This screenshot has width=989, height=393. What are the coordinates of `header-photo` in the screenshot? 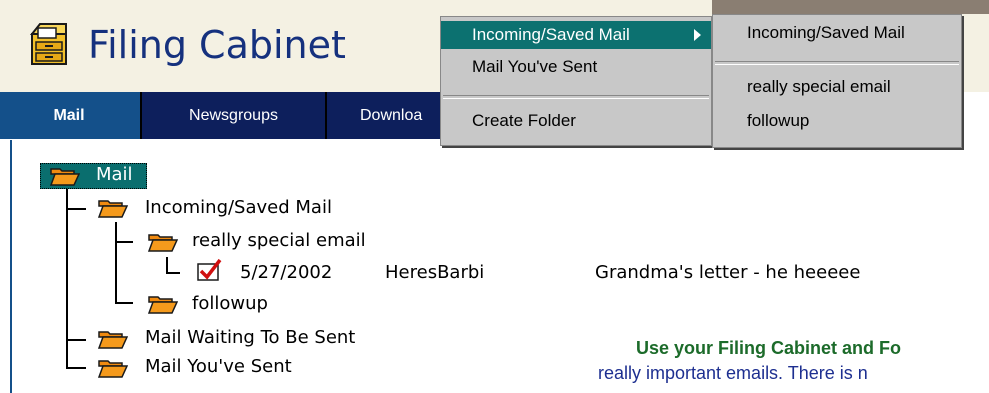 It's located at (850, 7).